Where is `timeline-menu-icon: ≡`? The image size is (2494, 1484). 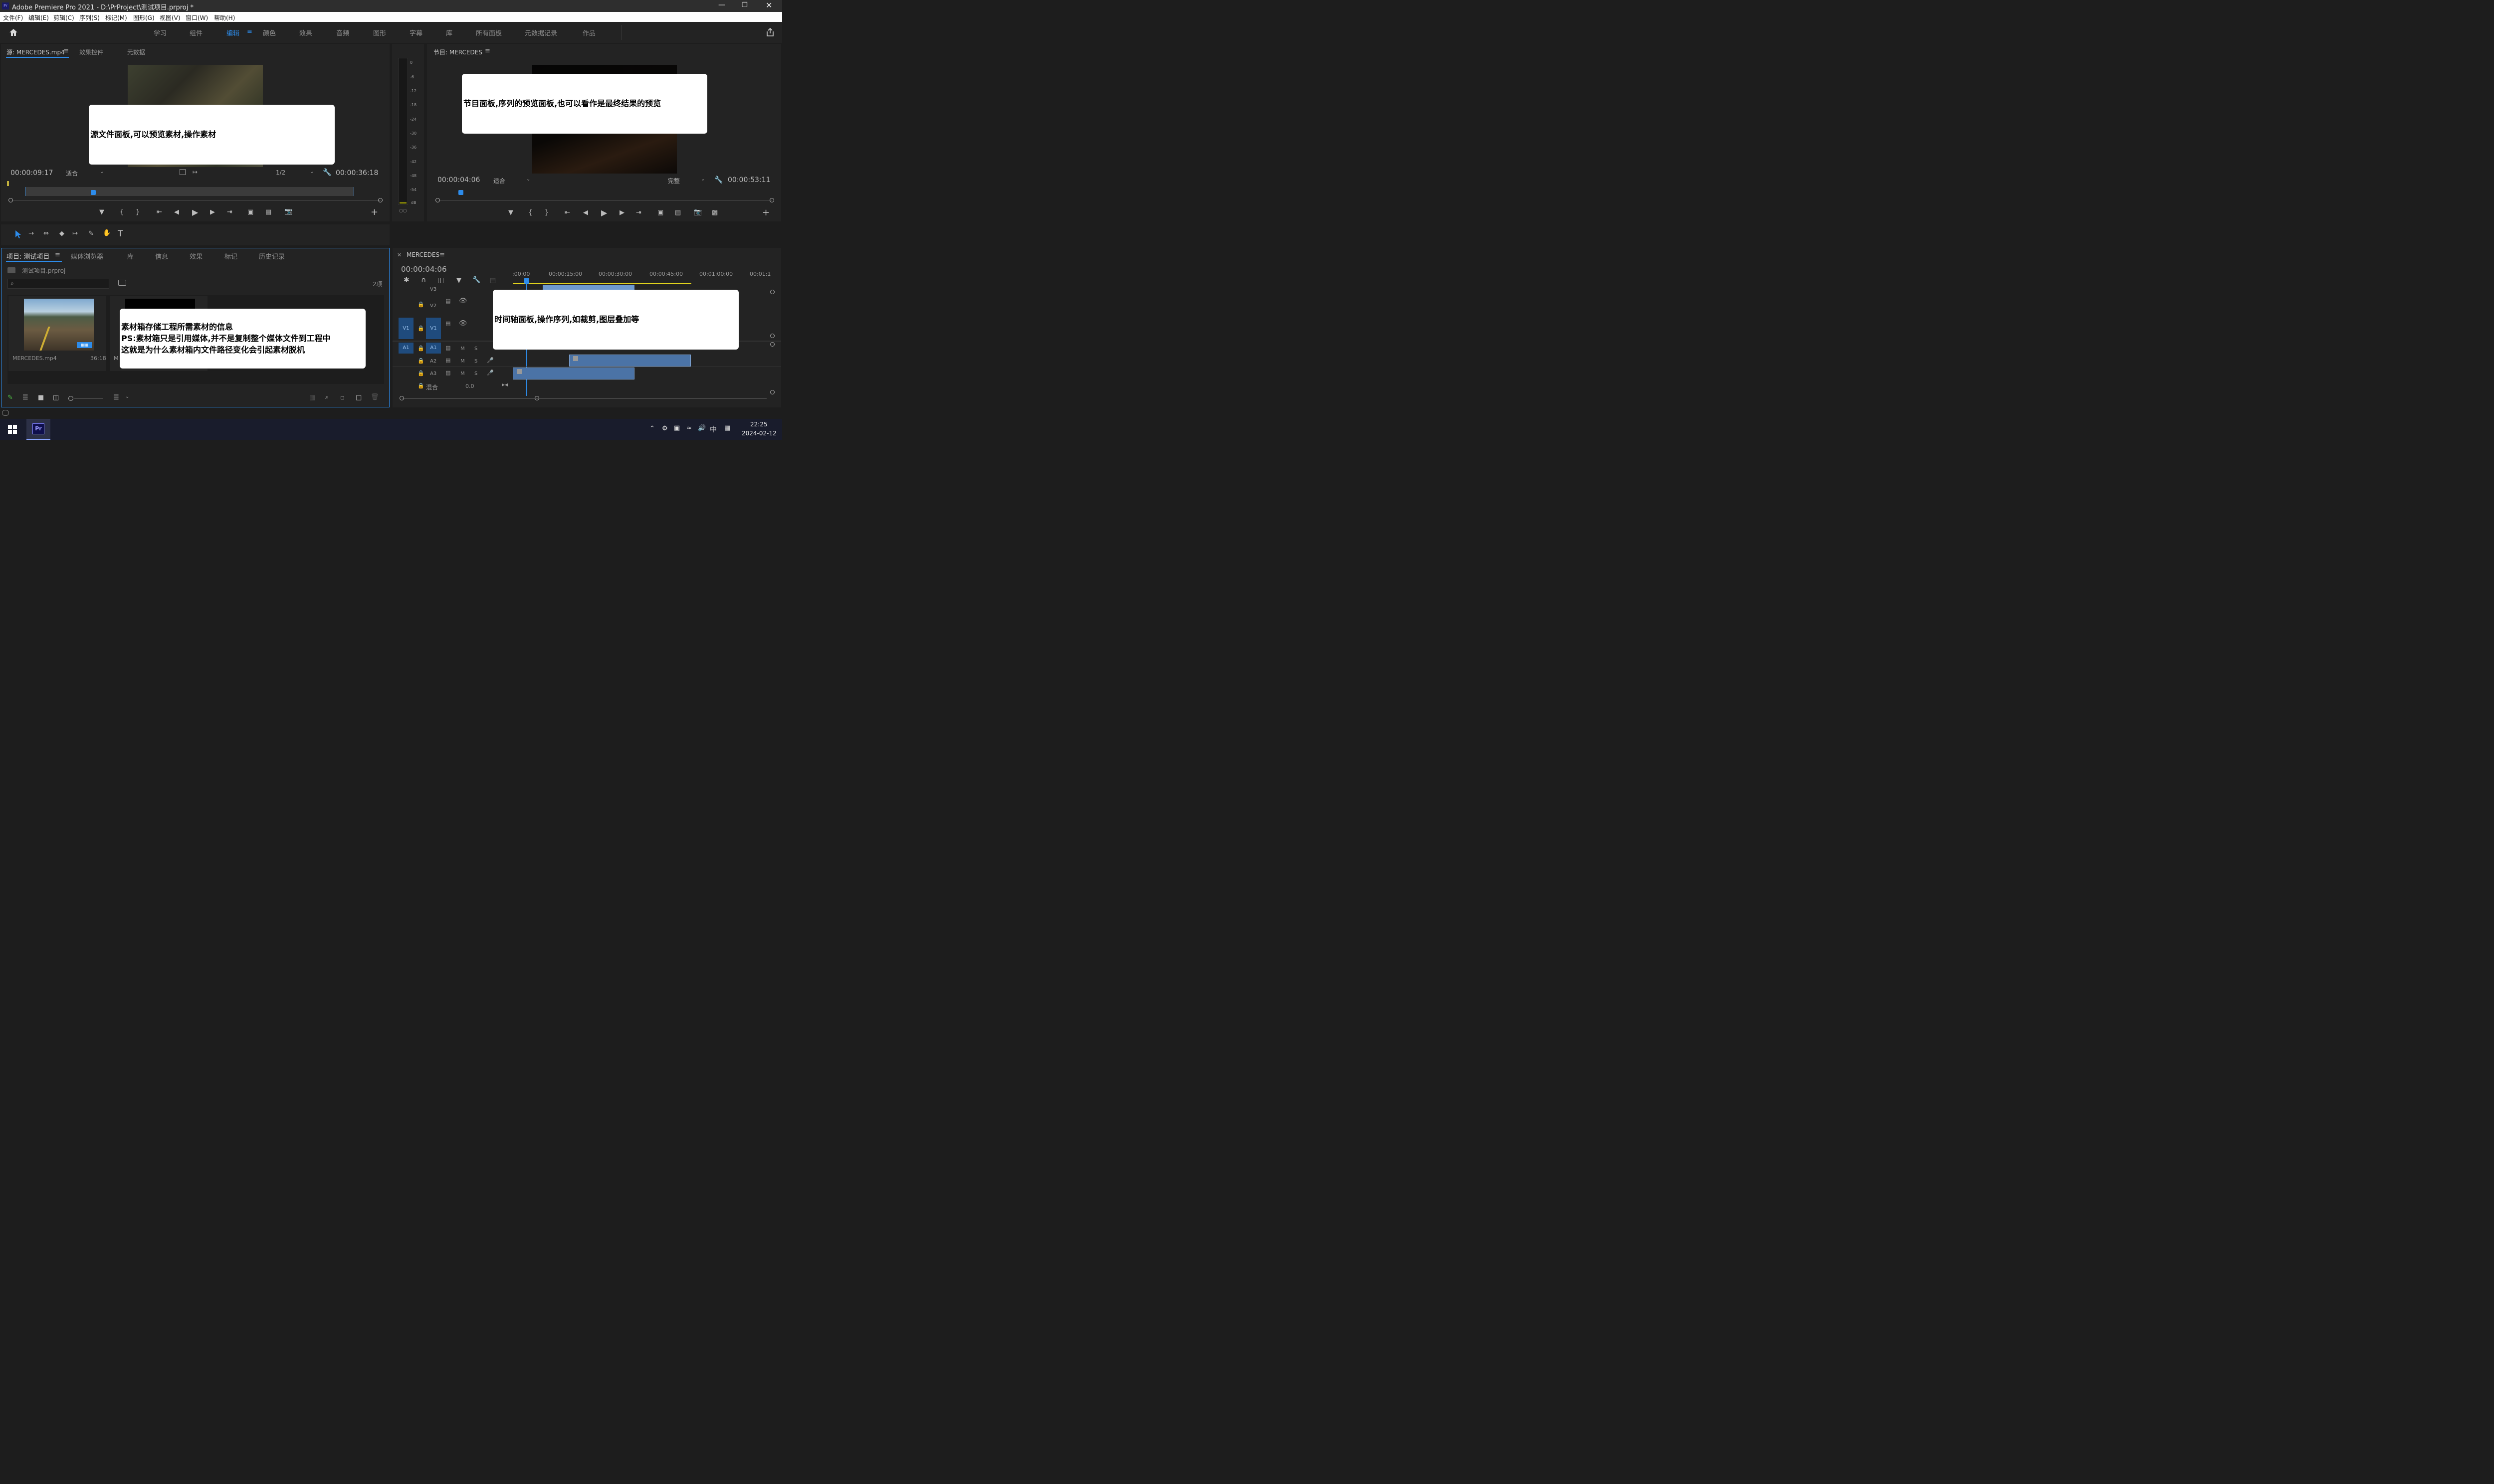 timeline-menu-icon: ≡ is located at coordinates (442, 255).